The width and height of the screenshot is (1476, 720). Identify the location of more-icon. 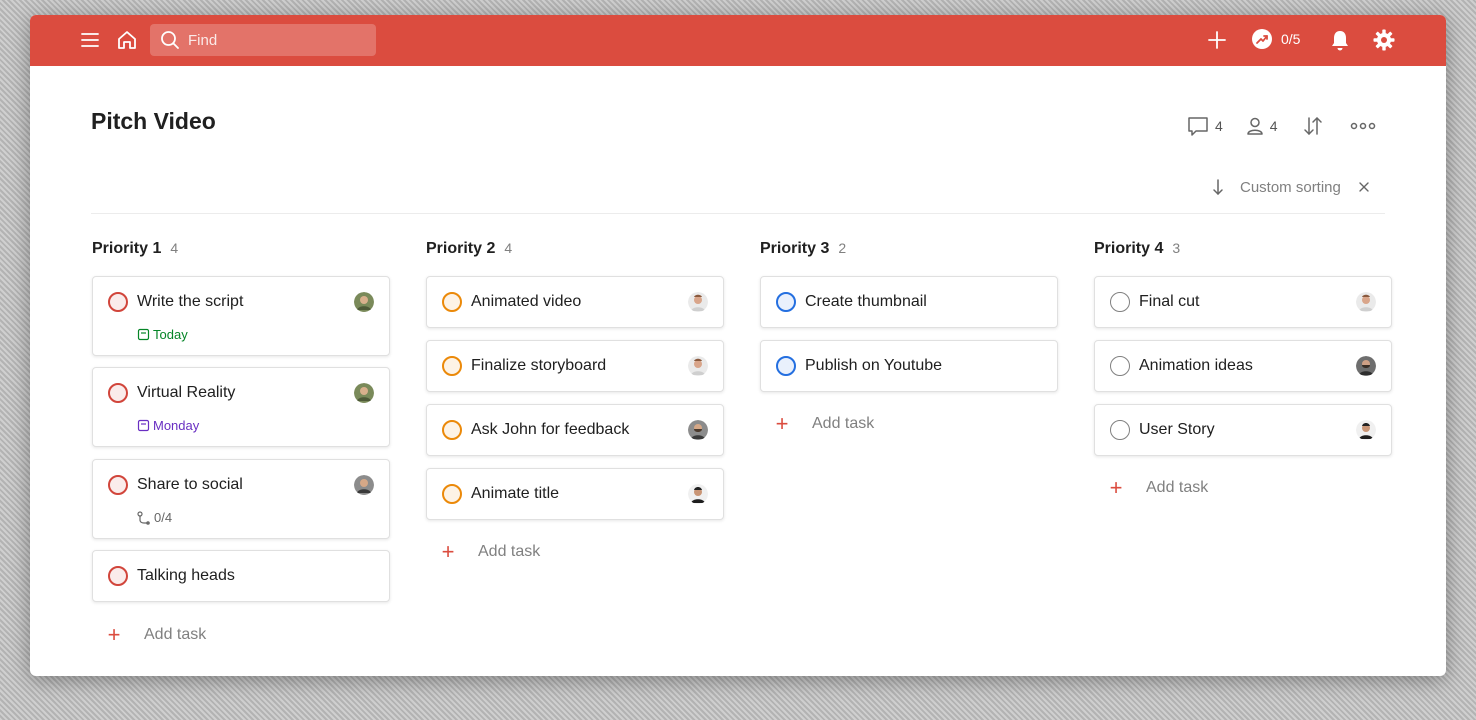
(1362, 126).